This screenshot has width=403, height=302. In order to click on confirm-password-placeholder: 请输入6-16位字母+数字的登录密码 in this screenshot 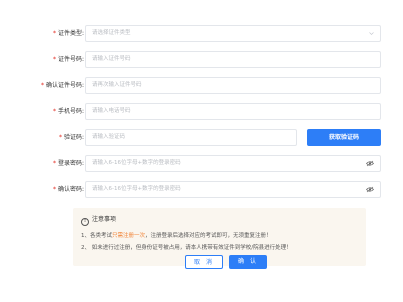, I will do `click(136, 189)`.